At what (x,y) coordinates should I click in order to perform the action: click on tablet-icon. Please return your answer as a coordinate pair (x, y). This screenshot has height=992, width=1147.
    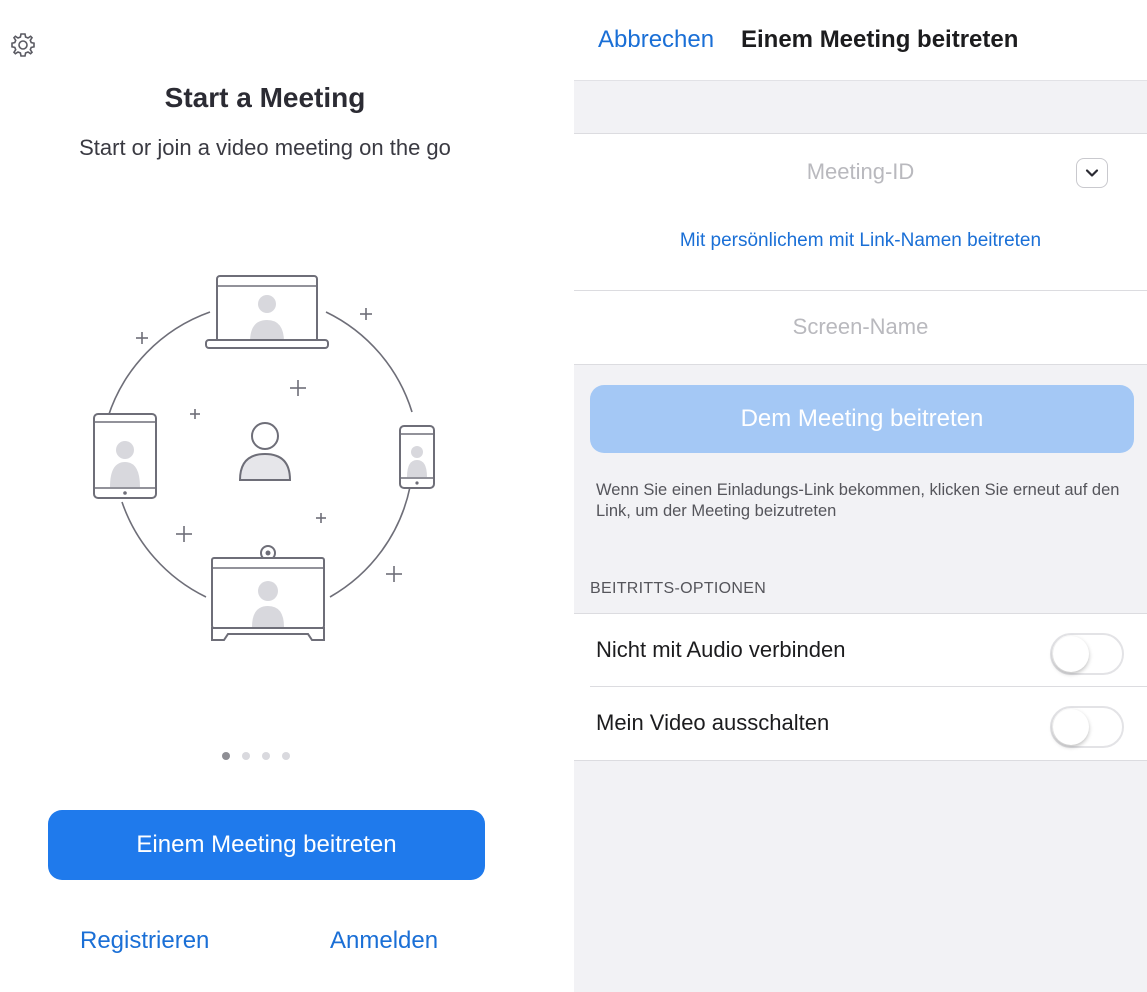
    Looking at the image, I should click on (125, 456).